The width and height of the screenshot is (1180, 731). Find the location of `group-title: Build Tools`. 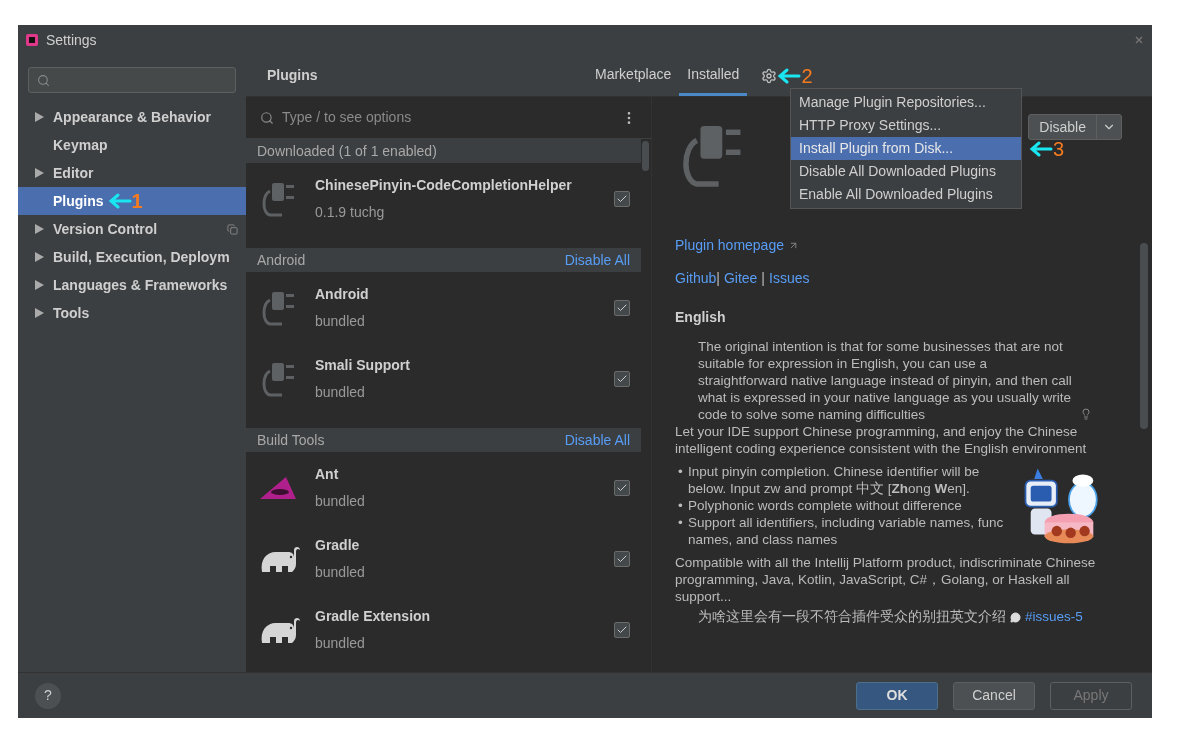

group-title: Build Tools is located at coordinates (291, 440).